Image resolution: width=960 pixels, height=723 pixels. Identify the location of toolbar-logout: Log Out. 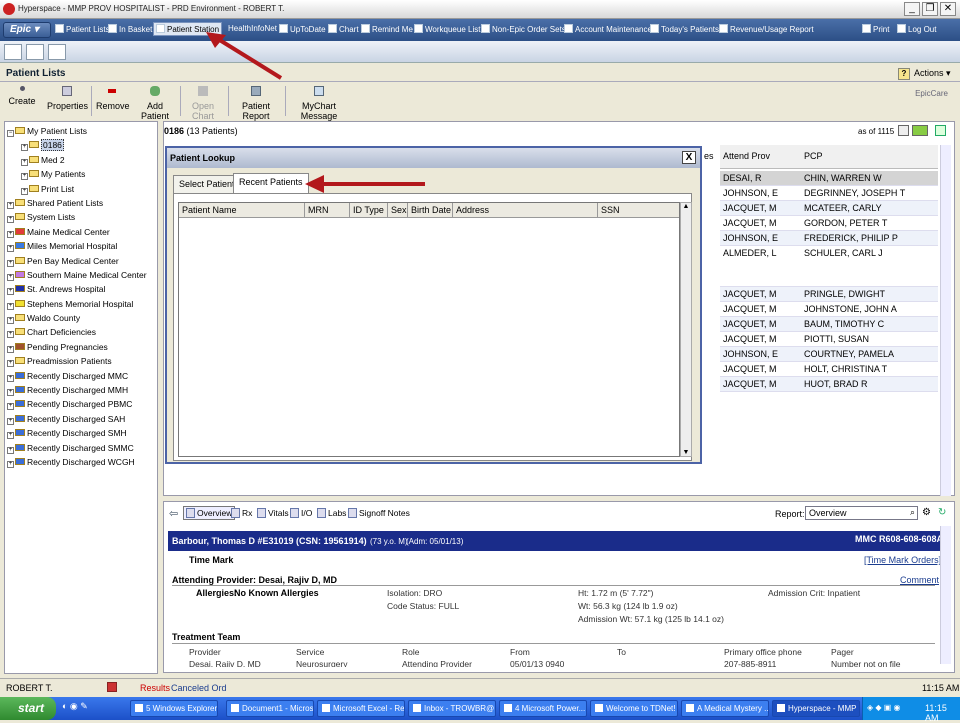
(916, 29).